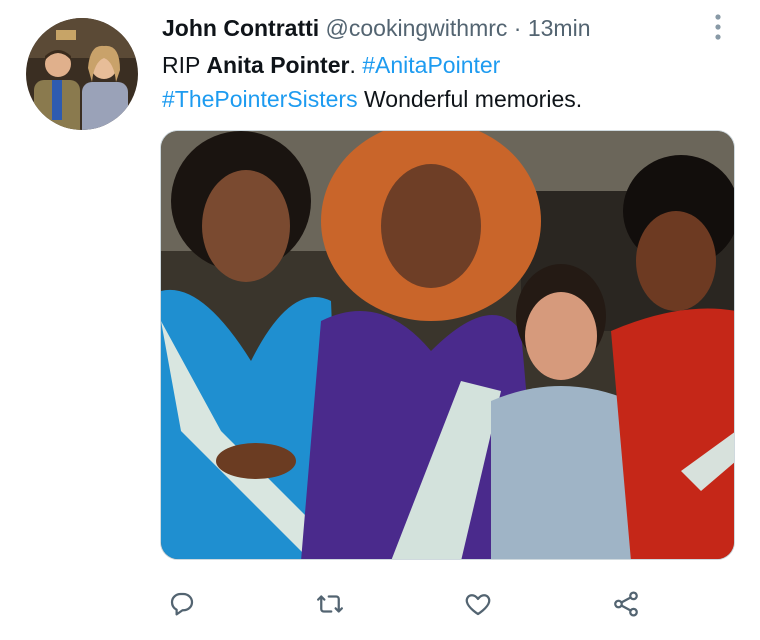 Image resolution: width=760 pixels, height=640 pixels. What do you see at coordinates (420, 604) in the screenshot?
I see `action-bar` at bounding box center [420, 604].